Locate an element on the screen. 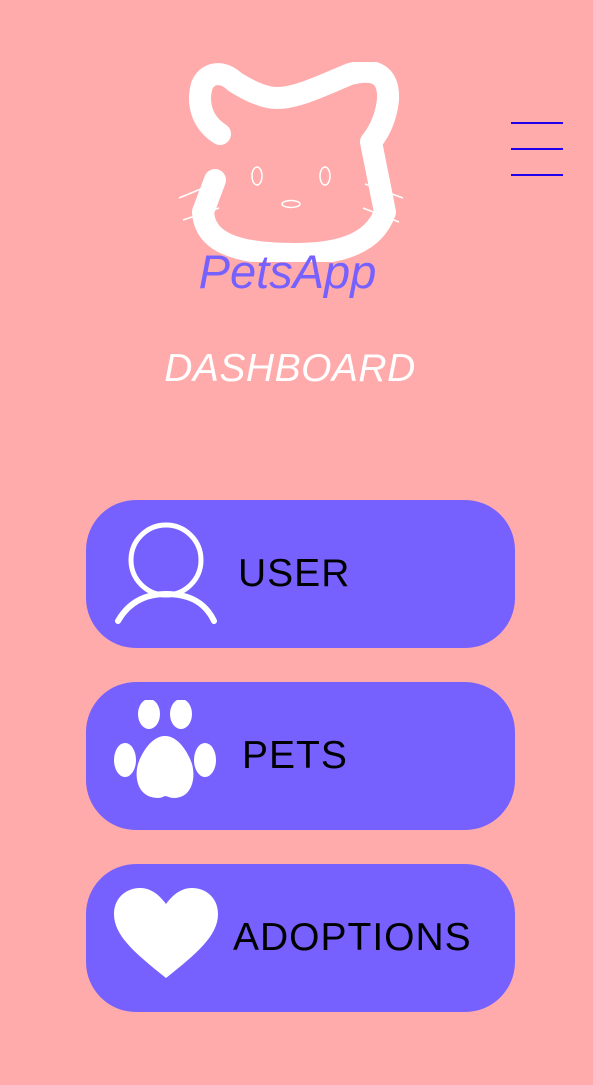 This screenshot has height=1085, width=593. user-button-label: USER is located at coordinates (294, 573).